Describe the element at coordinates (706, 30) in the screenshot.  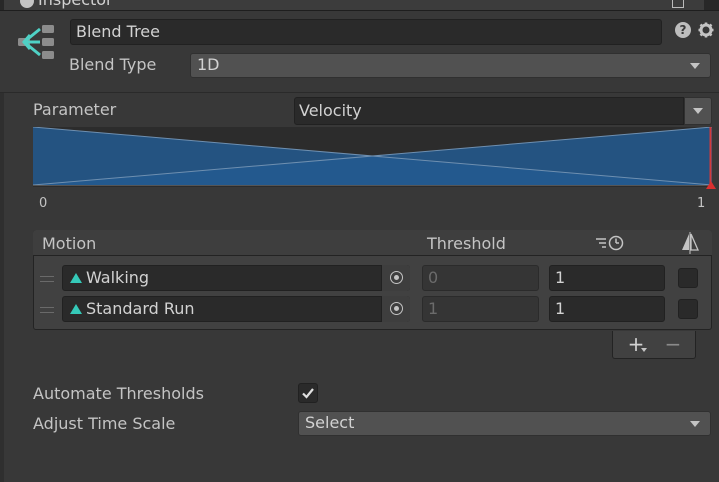
I see `gear-icon` at that location.